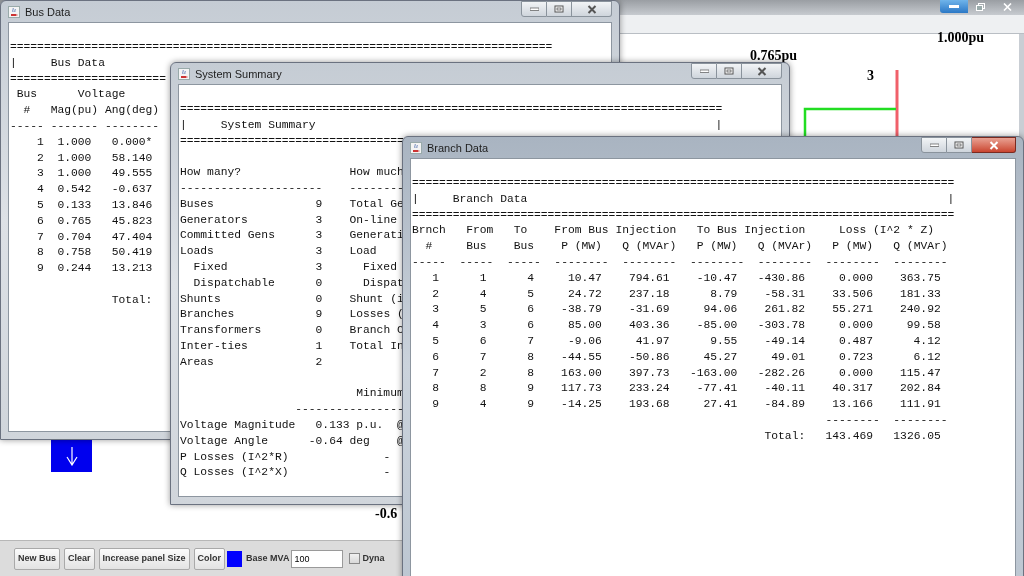 The height and width of the screenshot is (576, 1024). Describe the element at coordinates (584, 293) in the screenshot. I see `table-cell: 24.72` at that location.